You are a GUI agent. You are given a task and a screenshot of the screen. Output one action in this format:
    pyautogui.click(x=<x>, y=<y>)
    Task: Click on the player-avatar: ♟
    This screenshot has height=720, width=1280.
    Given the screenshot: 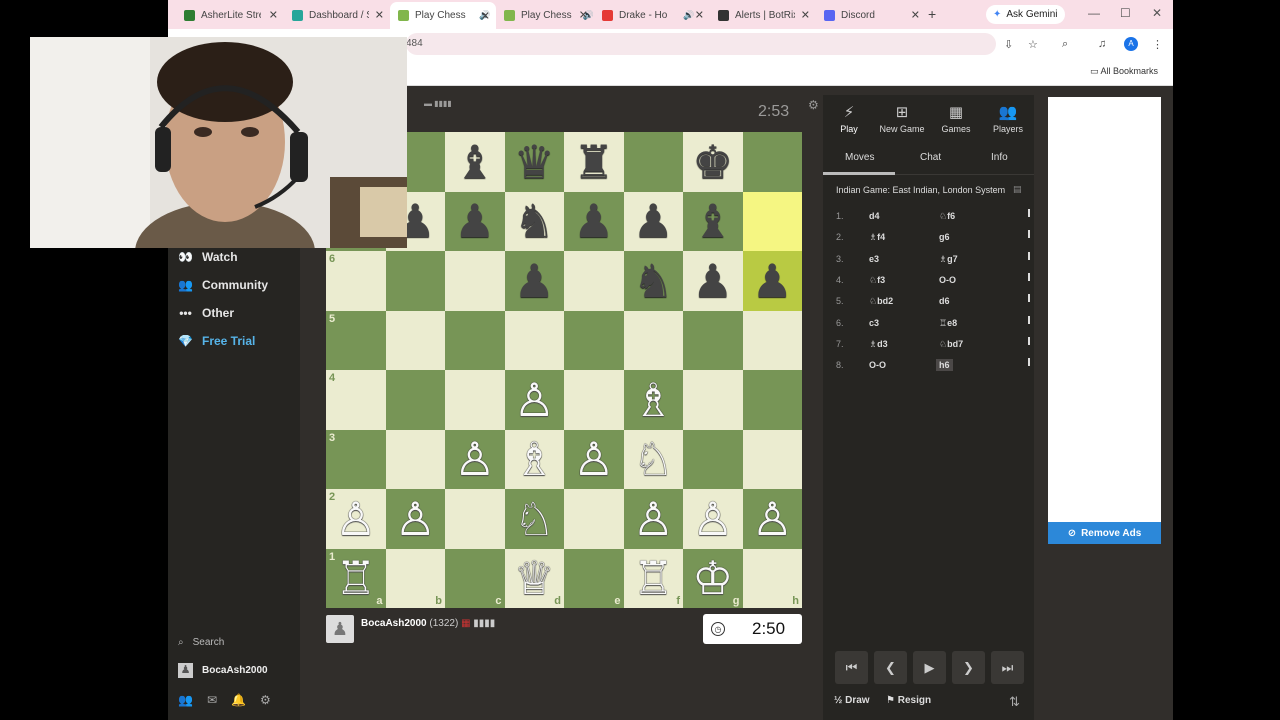 What is the action you would take?
    pyautogui.click(x=340, y=629)
    